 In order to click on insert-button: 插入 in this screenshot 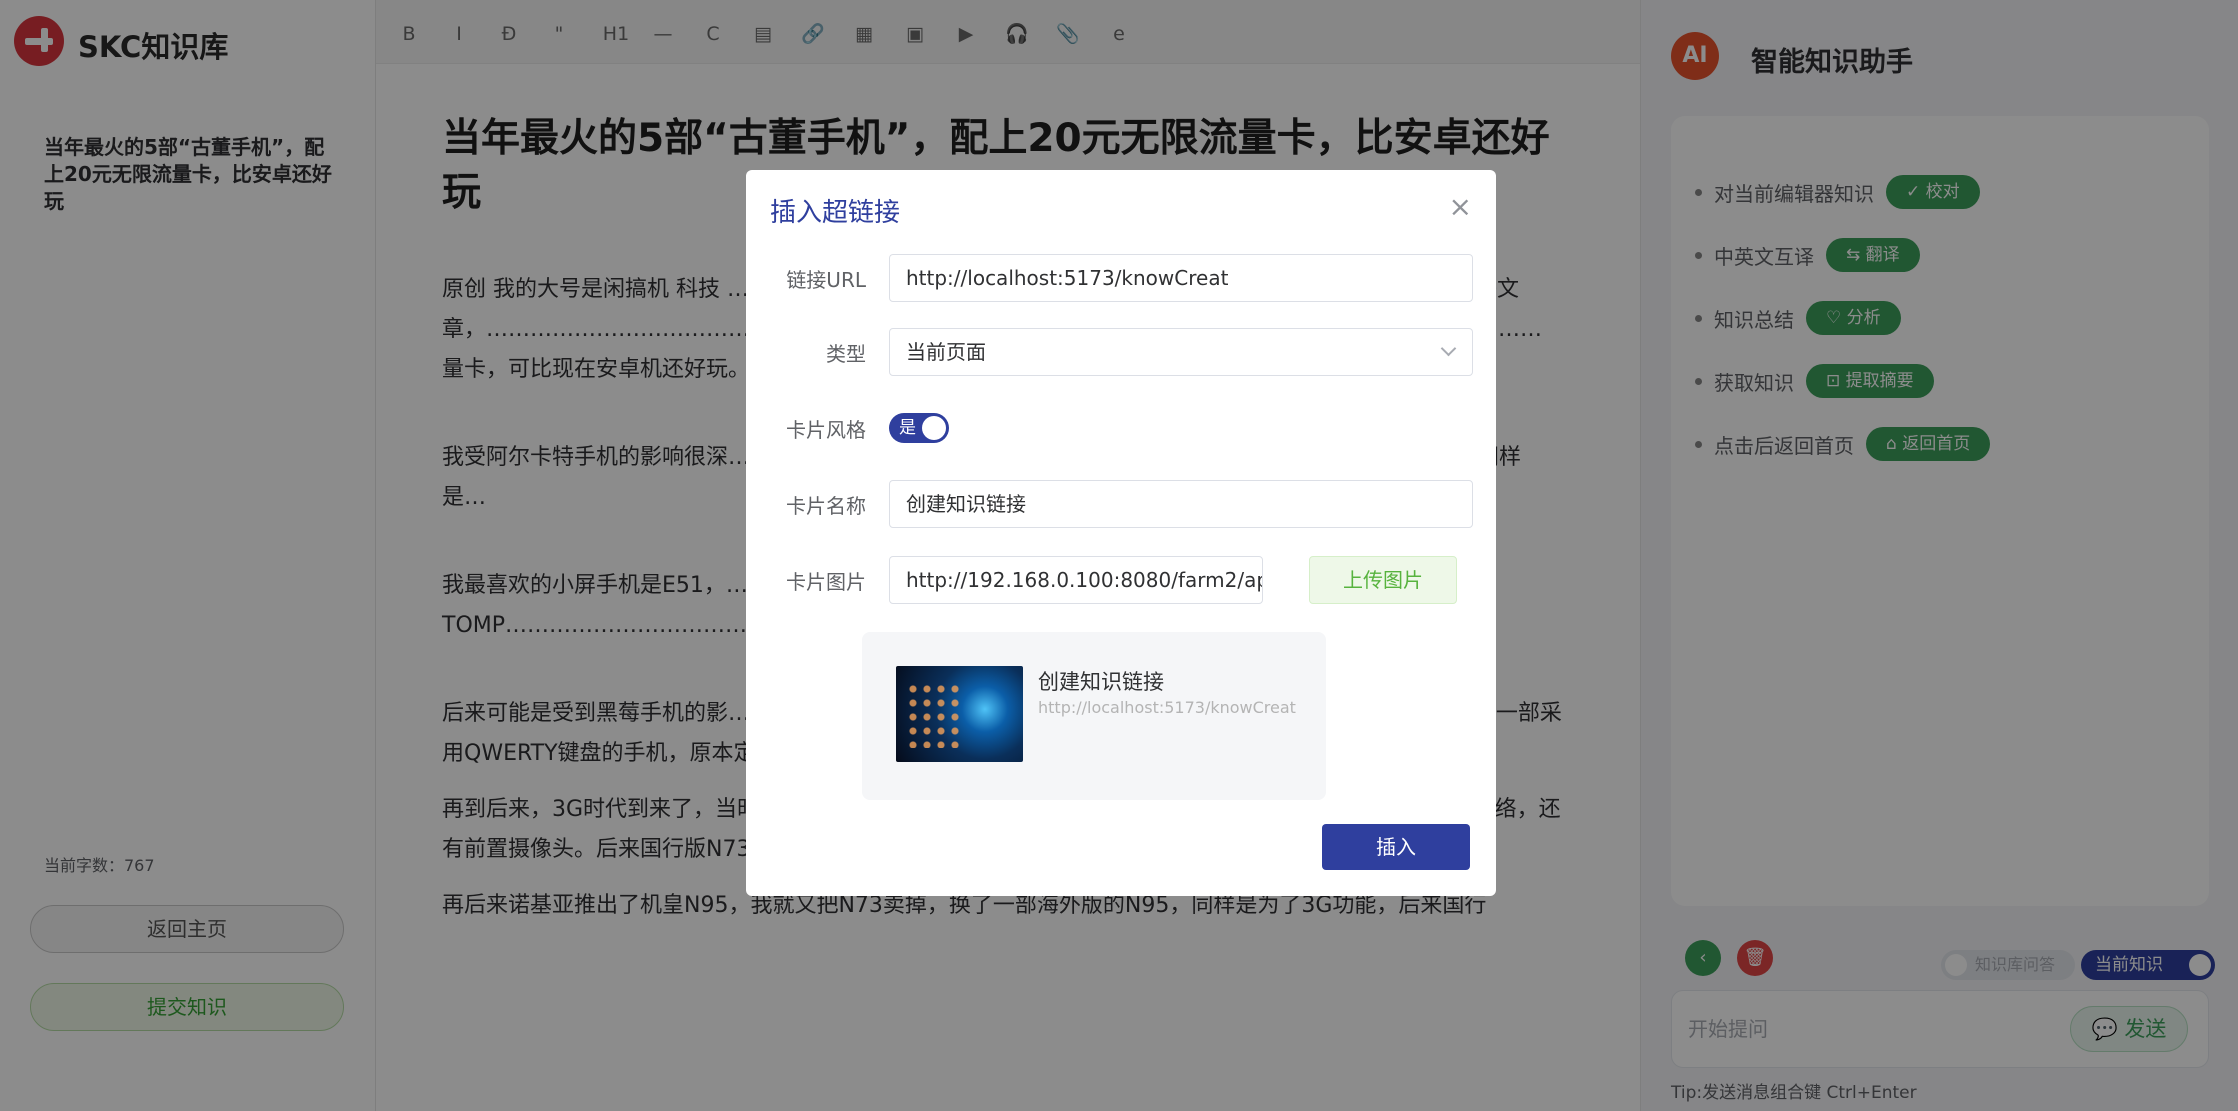, I will do `click(1396, 847)`.